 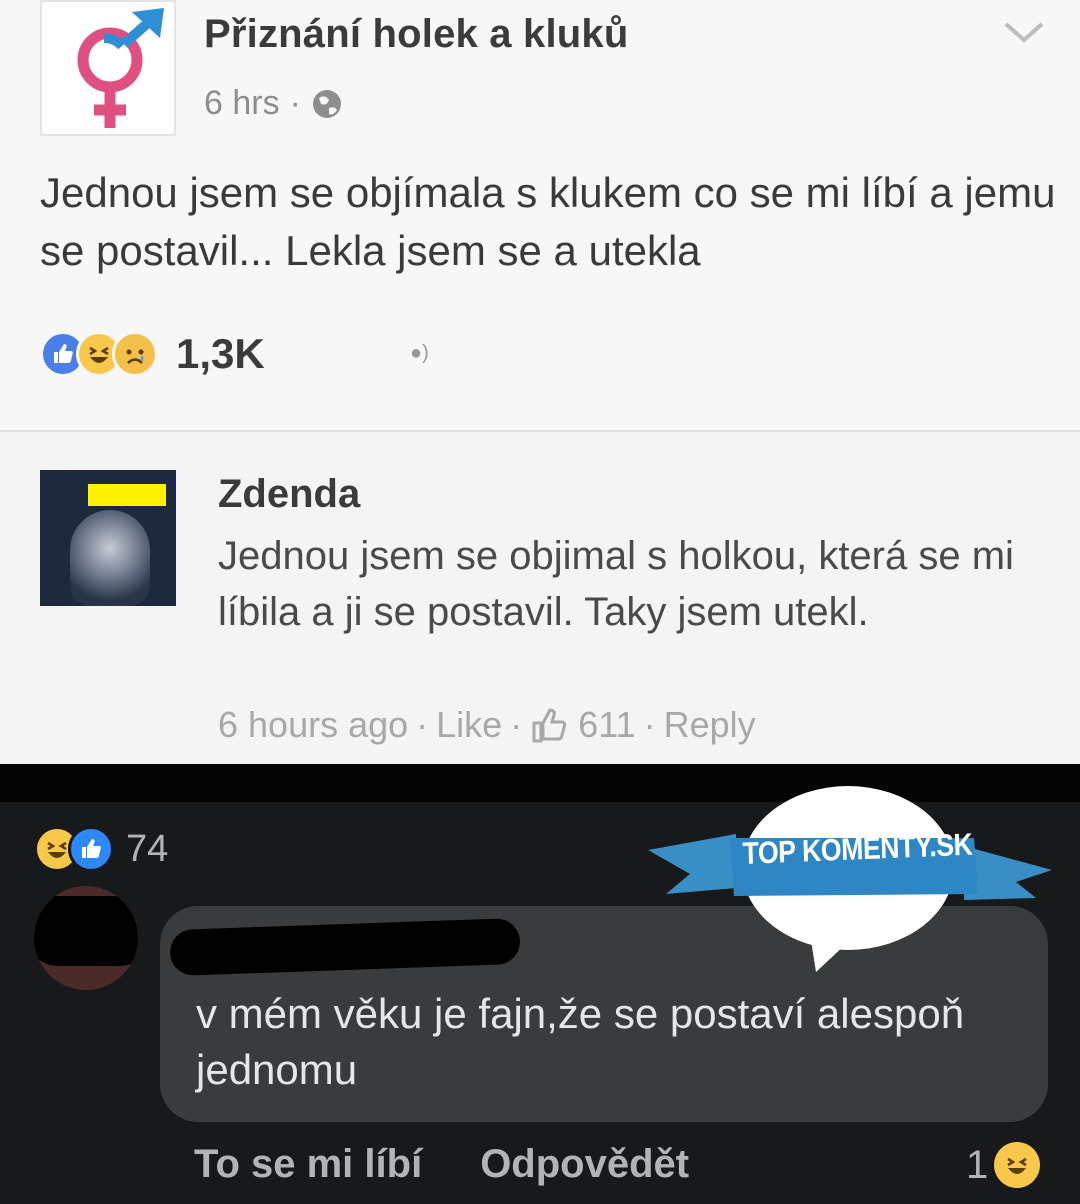 I want to click on page-name: Přiznání holek a kluků, so click(x=416, y=34).